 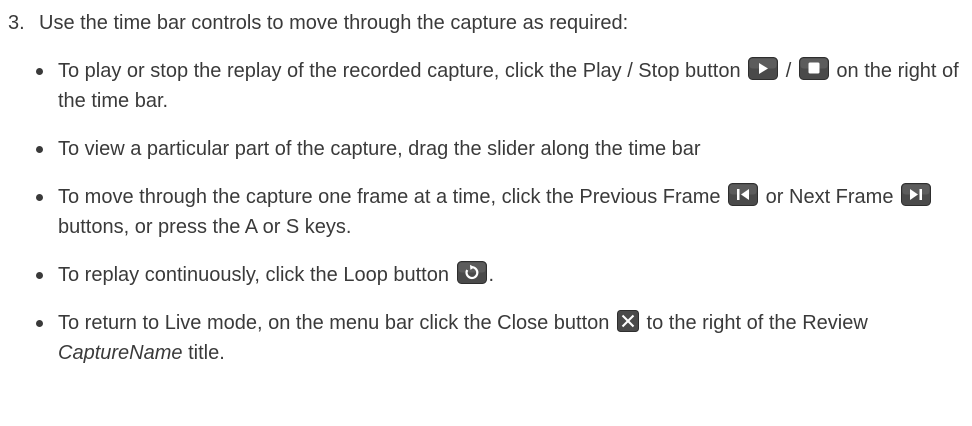 I want to click on close-title-text: title., so click(x=206, y=353).